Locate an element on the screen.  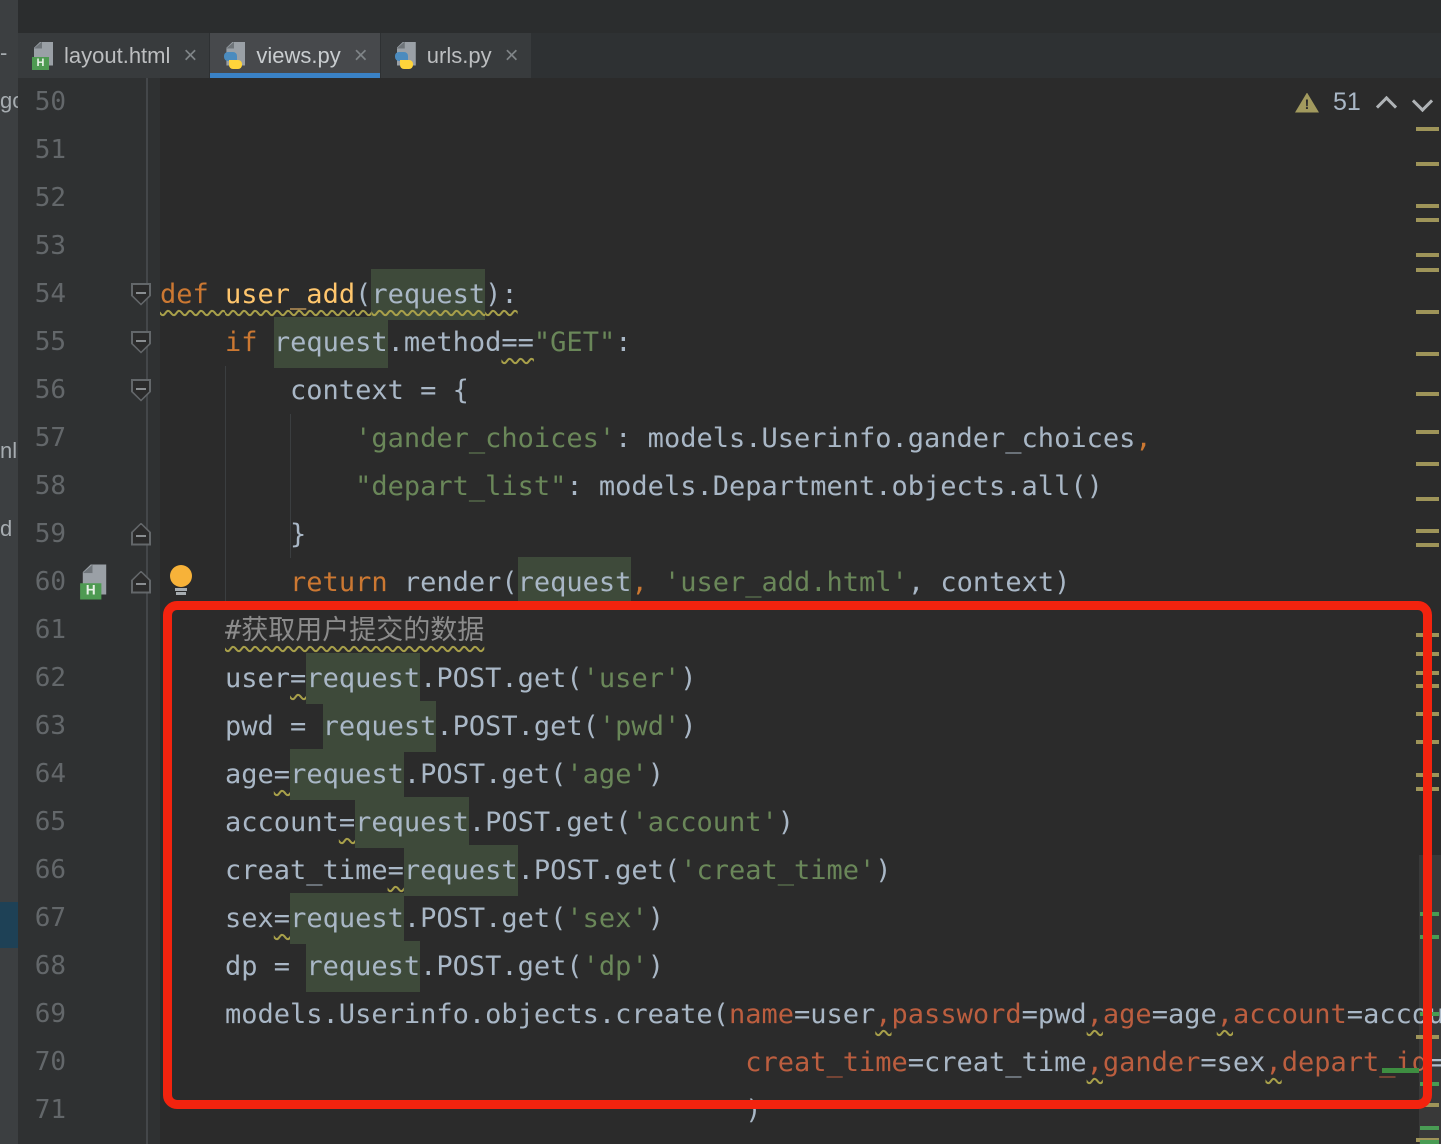
tab-label: urls.py is located at coordinates (459, 55).